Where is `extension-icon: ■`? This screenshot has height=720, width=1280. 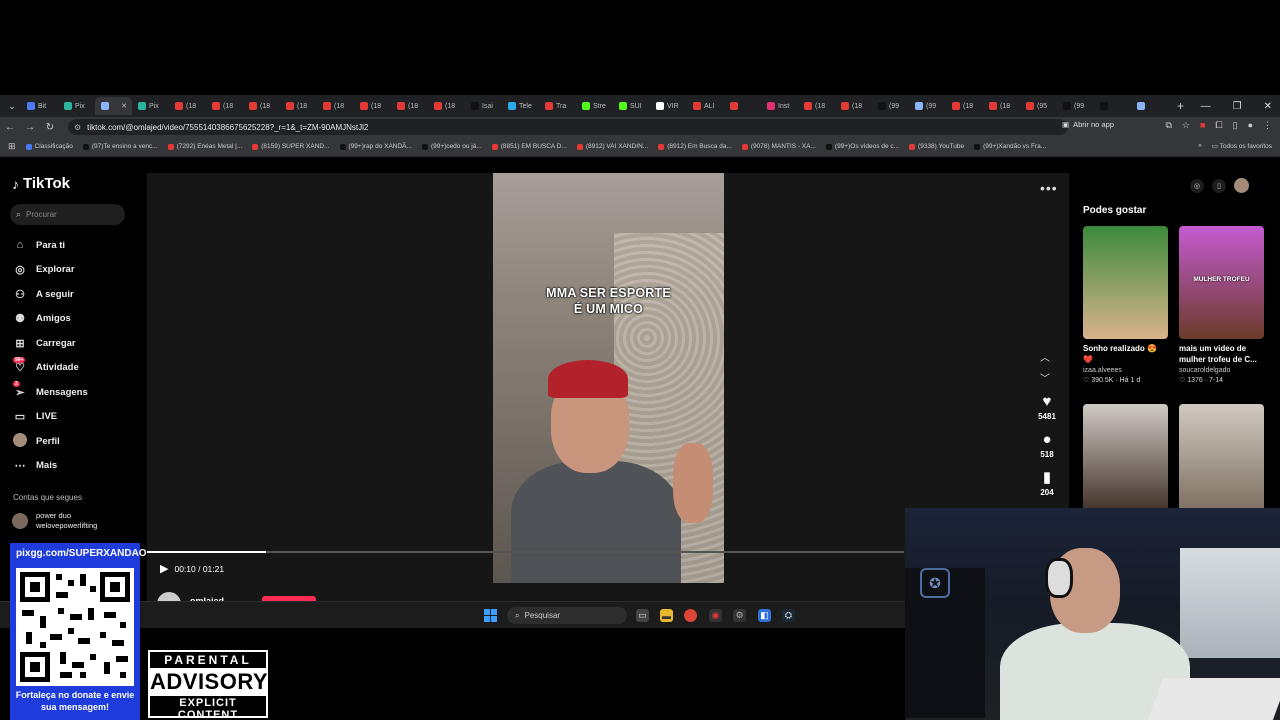 extension-icon: ■ is located at coordinates (1202, 125).